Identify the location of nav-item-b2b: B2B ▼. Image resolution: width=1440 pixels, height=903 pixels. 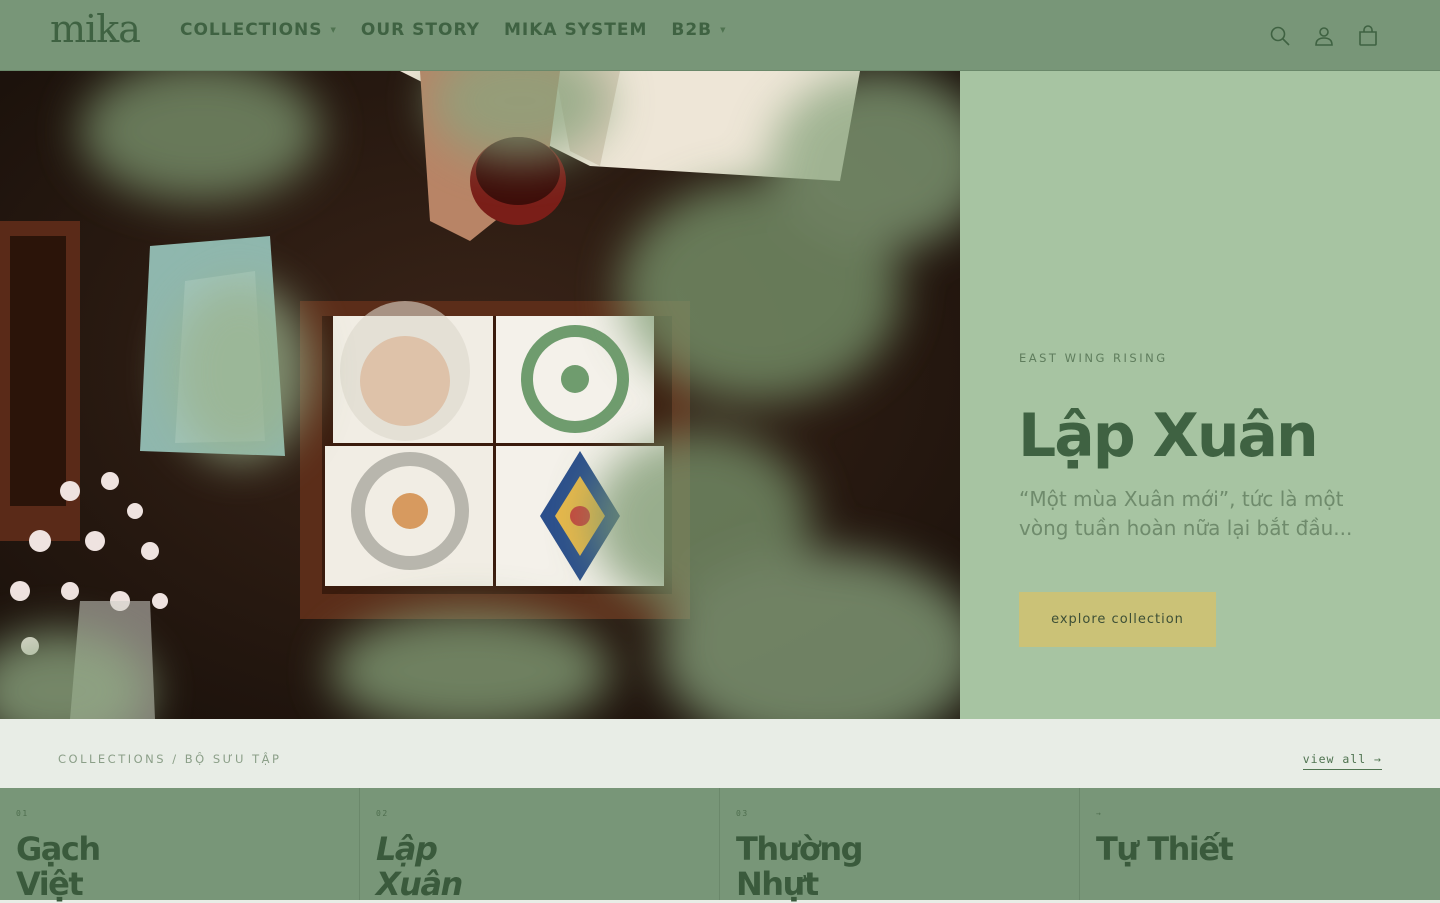
(698, 30).